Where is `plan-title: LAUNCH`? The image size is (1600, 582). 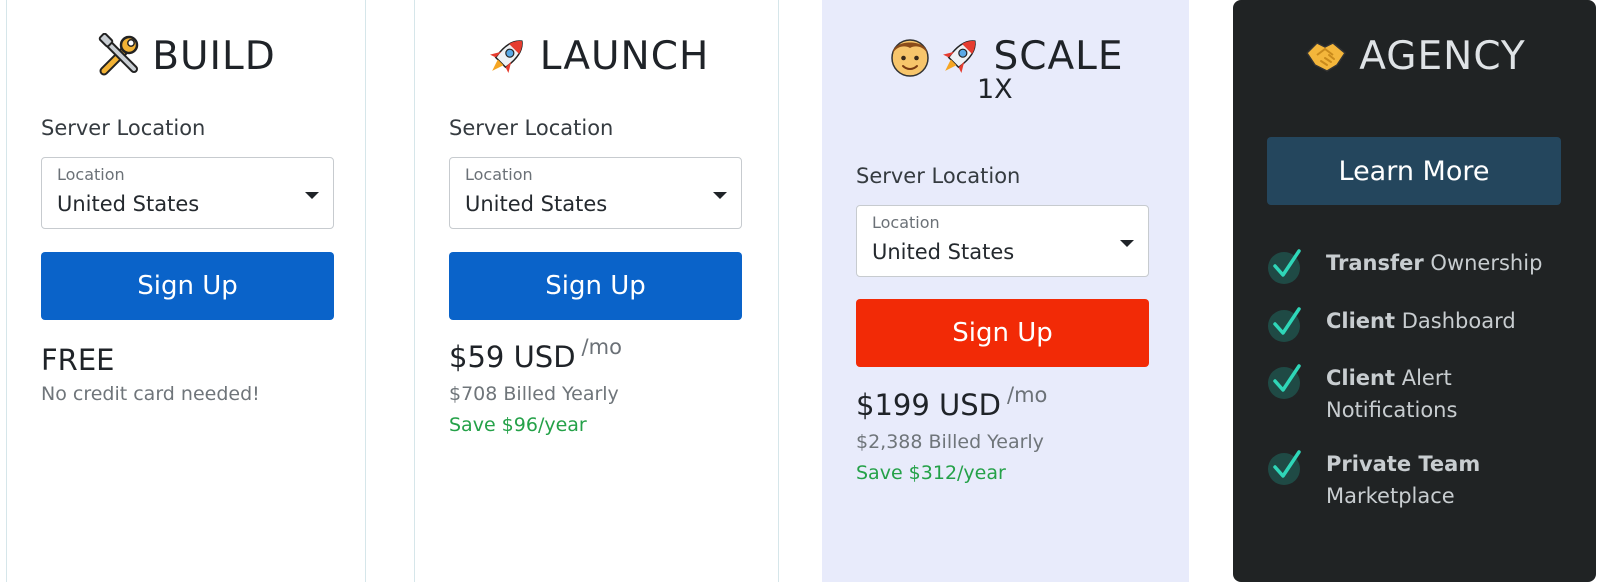
plan-title: LAUNCH is located at coordinates (624, 56).